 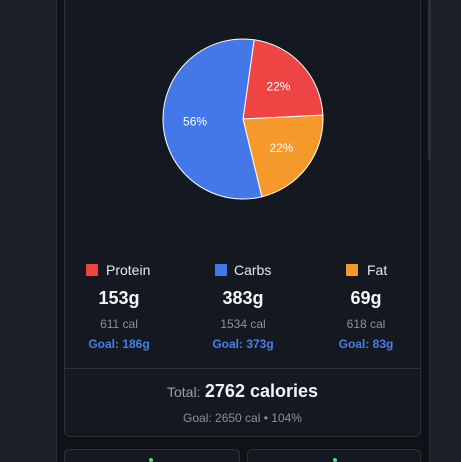 What do you see at coordinates (243, 344) in the screenshot?
I see `macro-carbs-goal: Goal: 373g` at bounding box center [243, 344].